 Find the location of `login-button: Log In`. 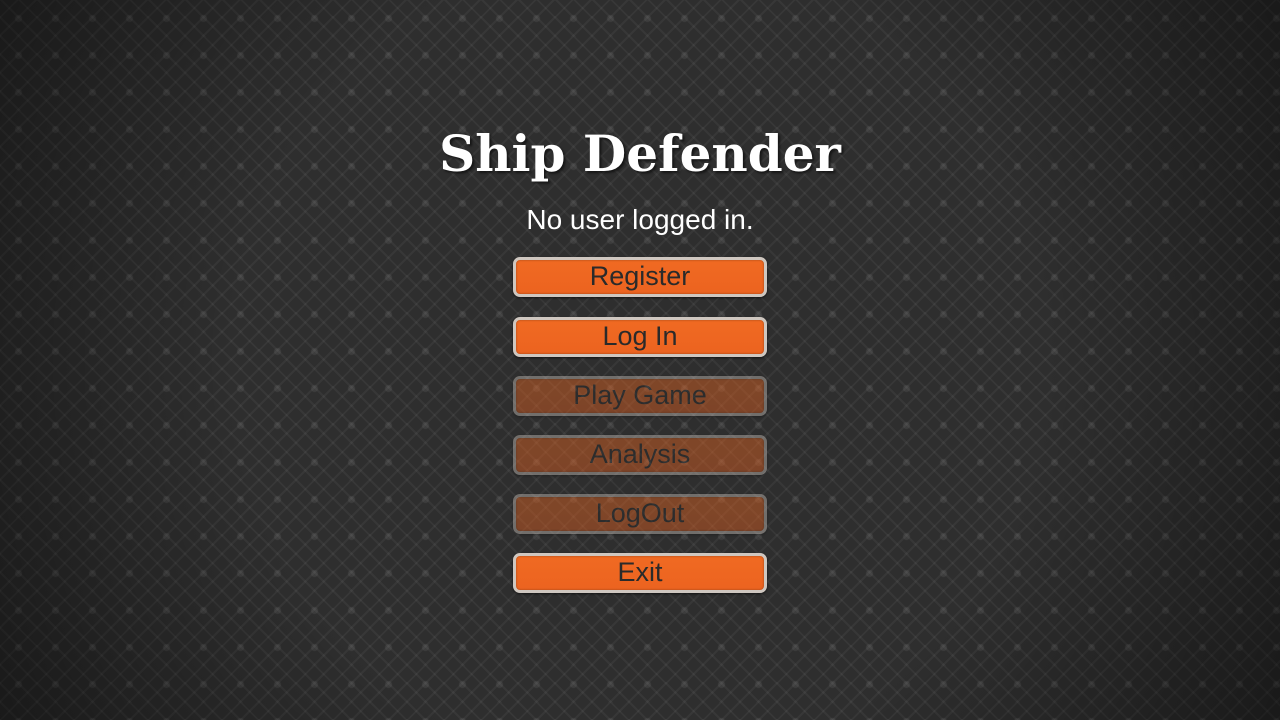

login-button: Log In is located at coordinates (640, 337).